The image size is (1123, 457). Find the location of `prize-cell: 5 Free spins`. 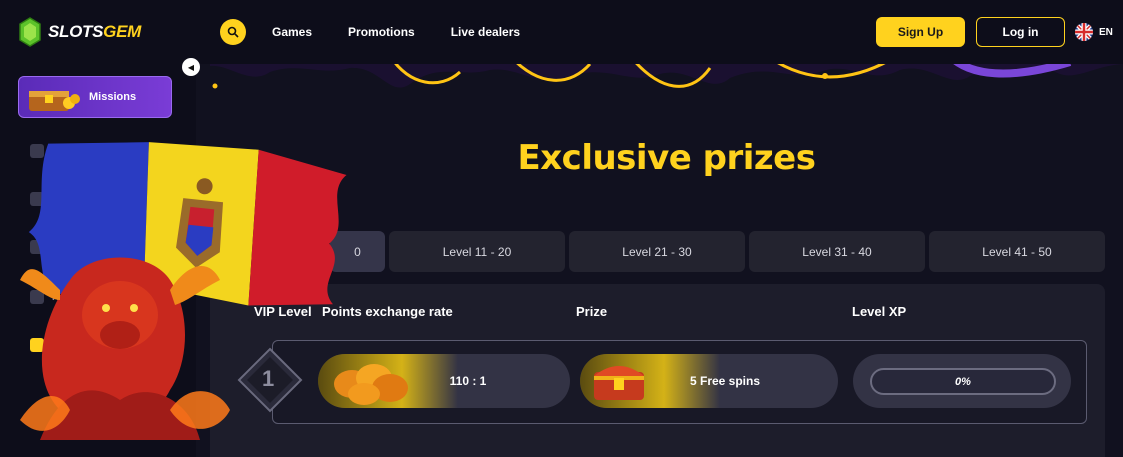

prize-cell: 5 Free spins is located at coordinates (709, 381).